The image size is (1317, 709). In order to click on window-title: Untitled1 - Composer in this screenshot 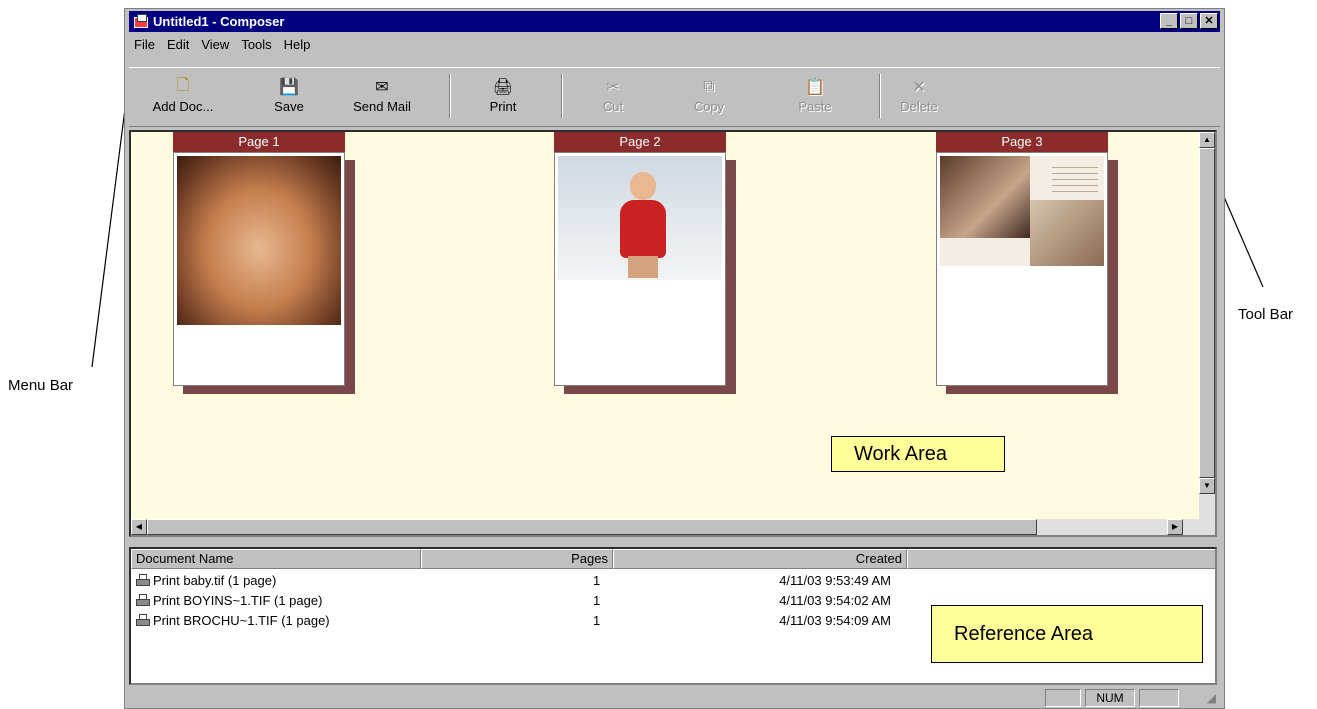, I will do `click(219, 21)`.